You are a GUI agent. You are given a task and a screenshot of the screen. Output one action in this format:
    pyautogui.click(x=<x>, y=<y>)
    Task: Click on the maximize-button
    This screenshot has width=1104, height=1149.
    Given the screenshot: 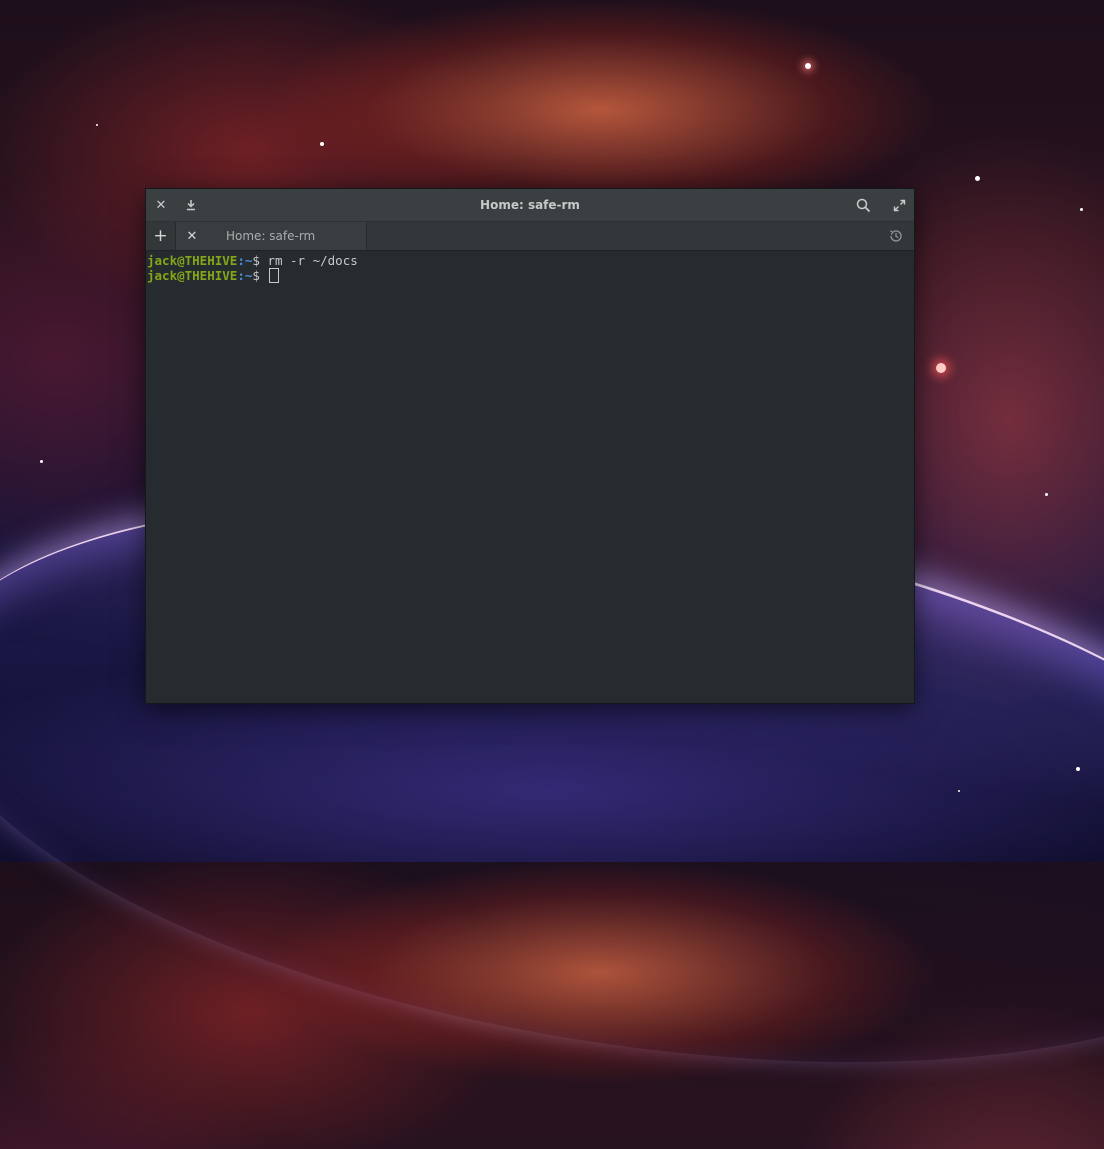 What is the action you would take?
    pyautogui.click(x=899, y=205)
    